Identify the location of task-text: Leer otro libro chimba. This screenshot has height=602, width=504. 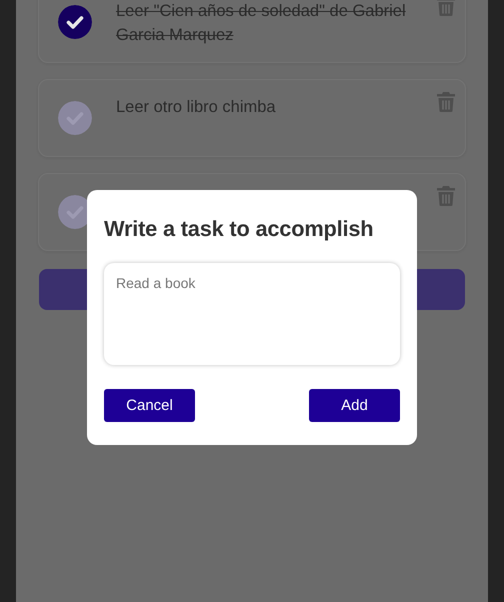
(196, 107).